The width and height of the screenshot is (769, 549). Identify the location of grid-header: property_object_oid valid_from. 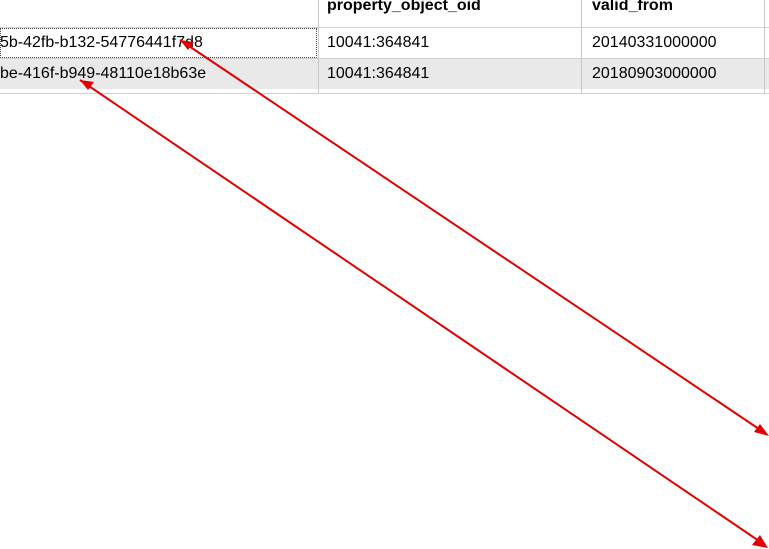
(384, 10).